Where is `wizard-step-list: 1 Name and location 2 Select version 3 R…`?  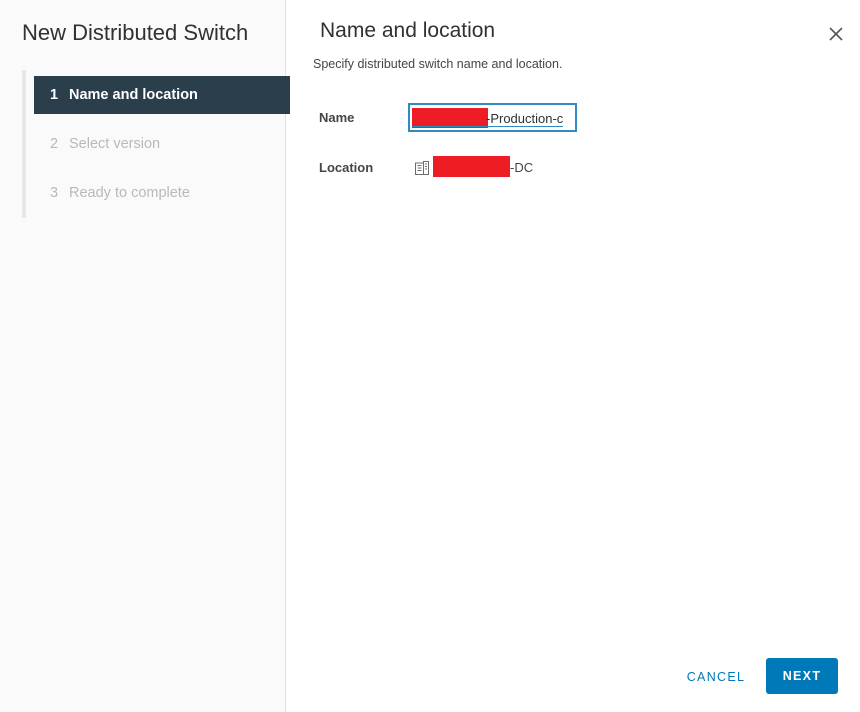 wizard-step-list: 1 Name and location 2 Select version 3 R… is located at coordinates (156, 144).